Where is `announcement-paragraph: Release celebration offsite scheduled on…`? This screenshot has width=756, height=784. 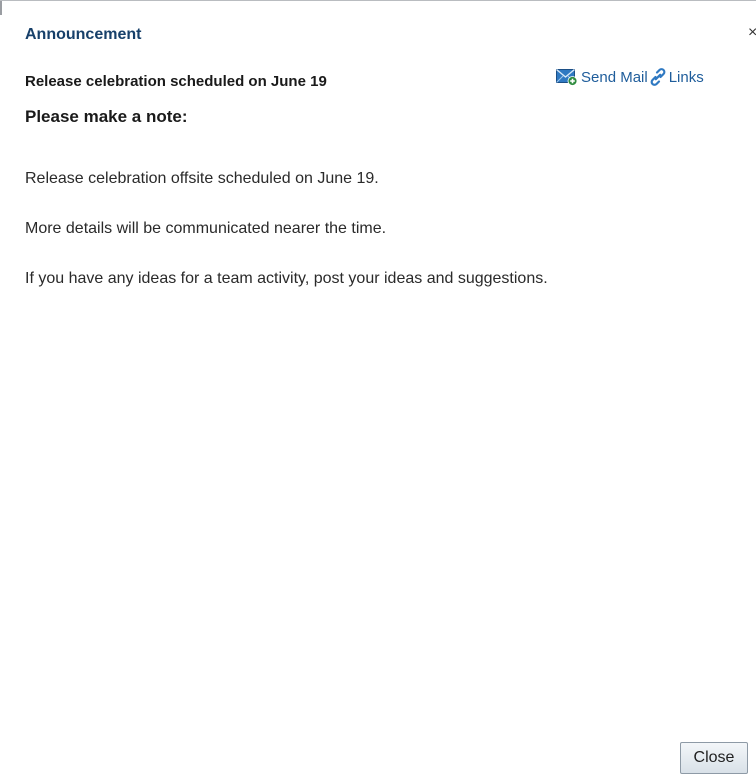 announcement-paragraph: Release celebration offsite scheduled on… is located at coordinates (202, 178).